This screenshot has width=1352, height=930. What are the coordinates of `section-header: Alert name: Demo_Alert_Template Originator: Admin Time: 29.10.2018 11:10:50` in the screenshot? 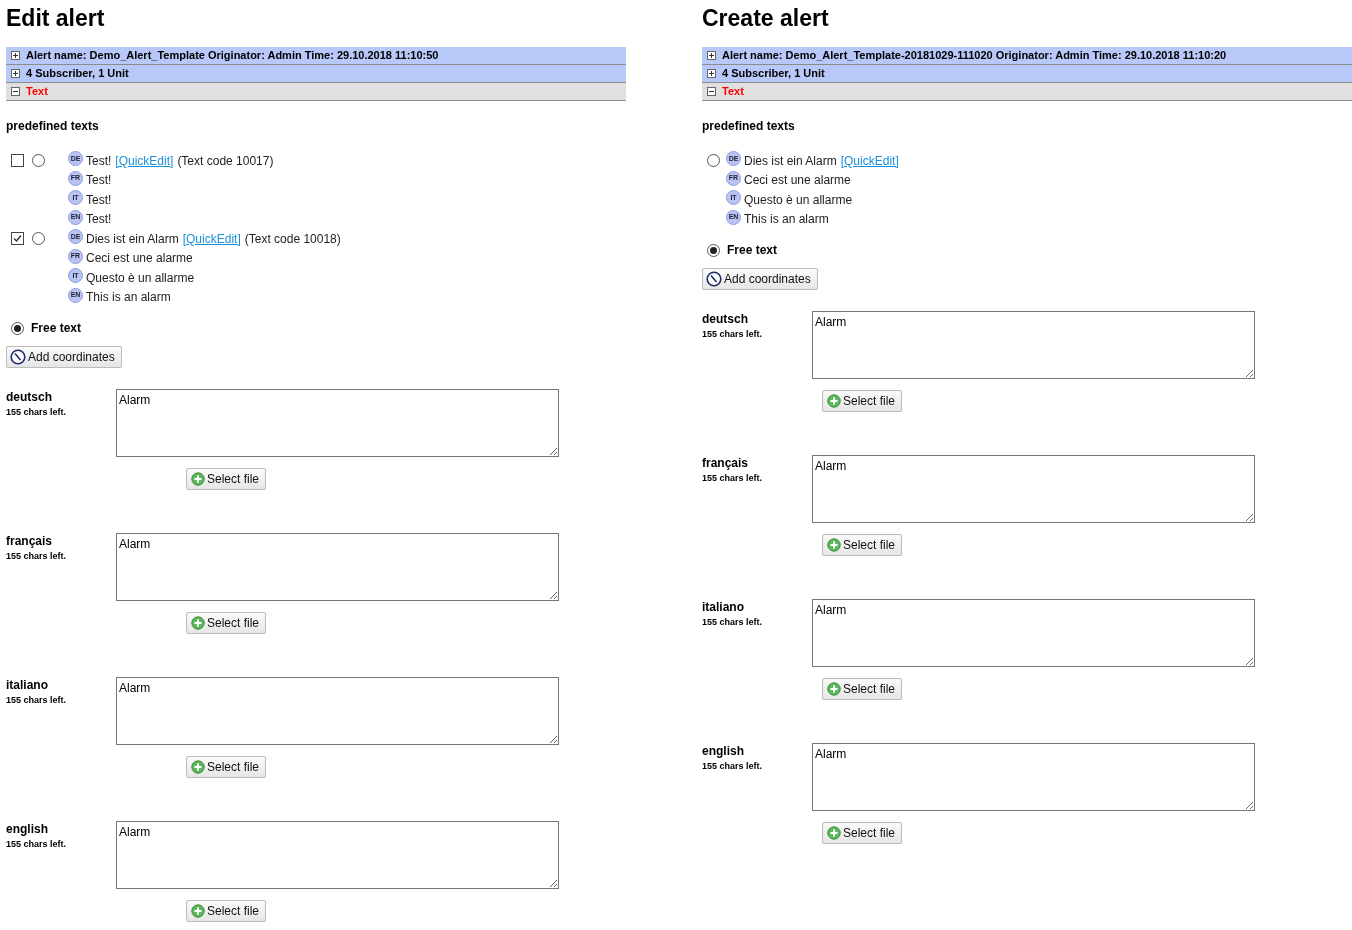 It's located at (316, 56).